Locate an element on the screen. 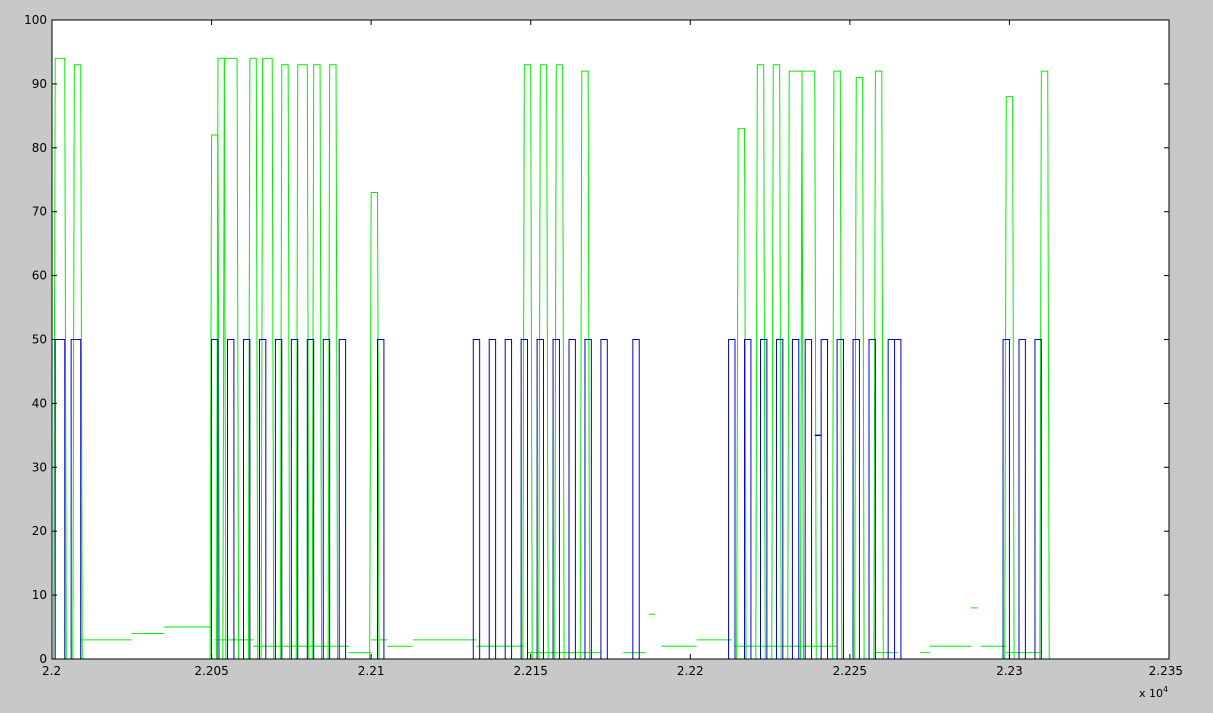 Image resolution: width=1213 pixels, height=713 pixels. x-scale-exponent: 4 is located at coordinates (1165, 689).